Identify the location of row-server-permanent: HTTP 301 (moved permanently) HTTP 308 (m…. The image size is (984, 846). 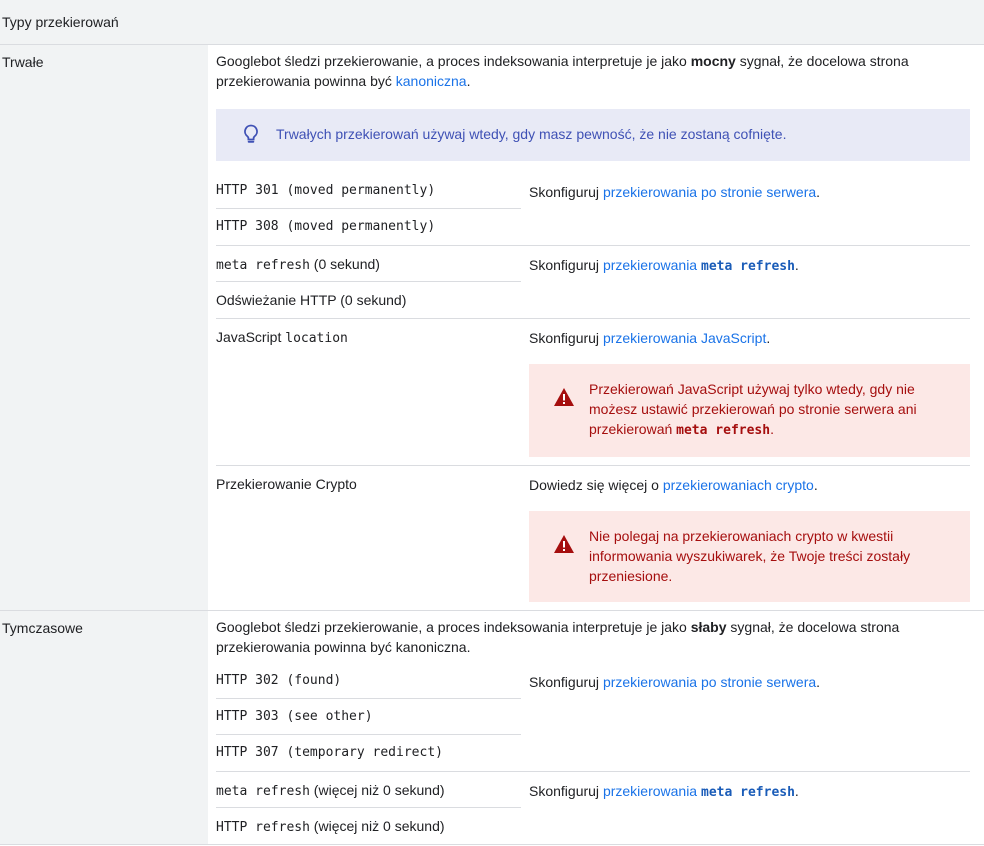
(593, 209).